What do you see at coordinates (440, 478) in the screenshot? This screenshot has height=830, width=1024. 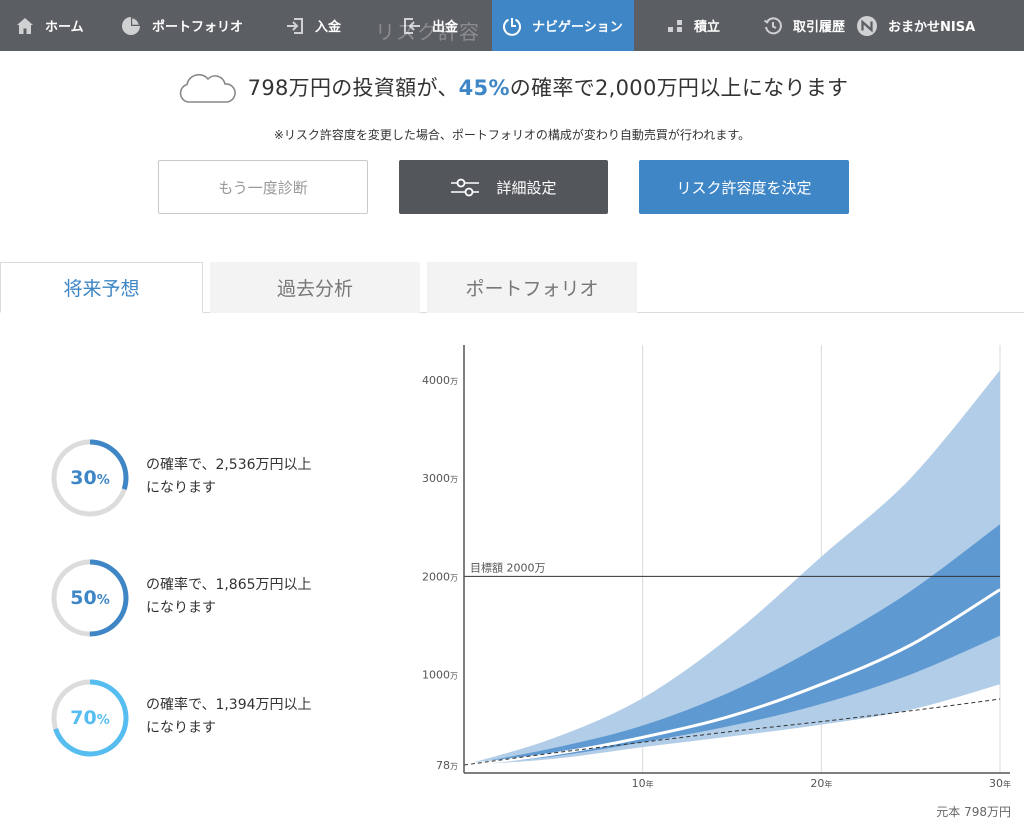 I see `y-tick-3000: 3000万` at bounding box center [440, 478].